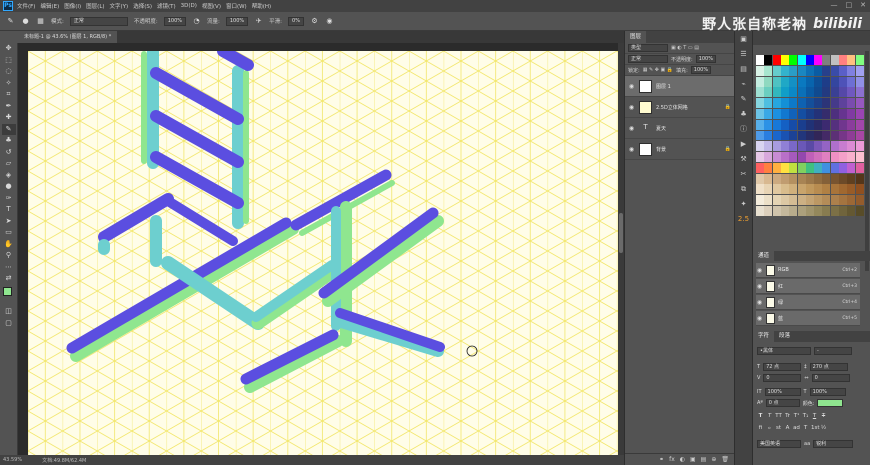 The width and height of the screenshot is (870, 465). I want to click on healing-brush-tool-icon: ✚, so click(9, 117).